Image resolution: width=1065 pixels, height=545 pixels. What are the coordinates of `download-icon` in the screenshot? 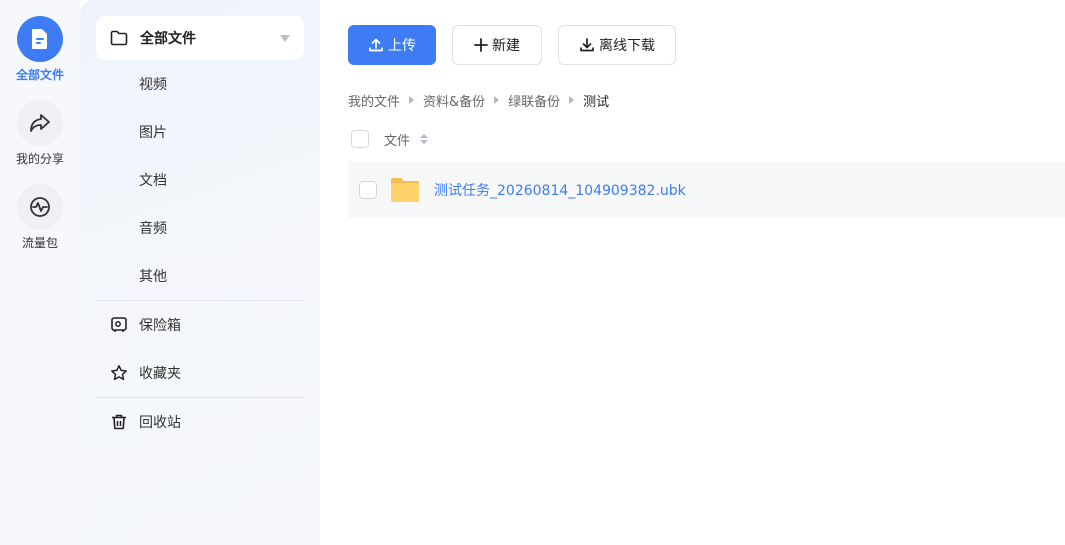 It's located at (587, 45).